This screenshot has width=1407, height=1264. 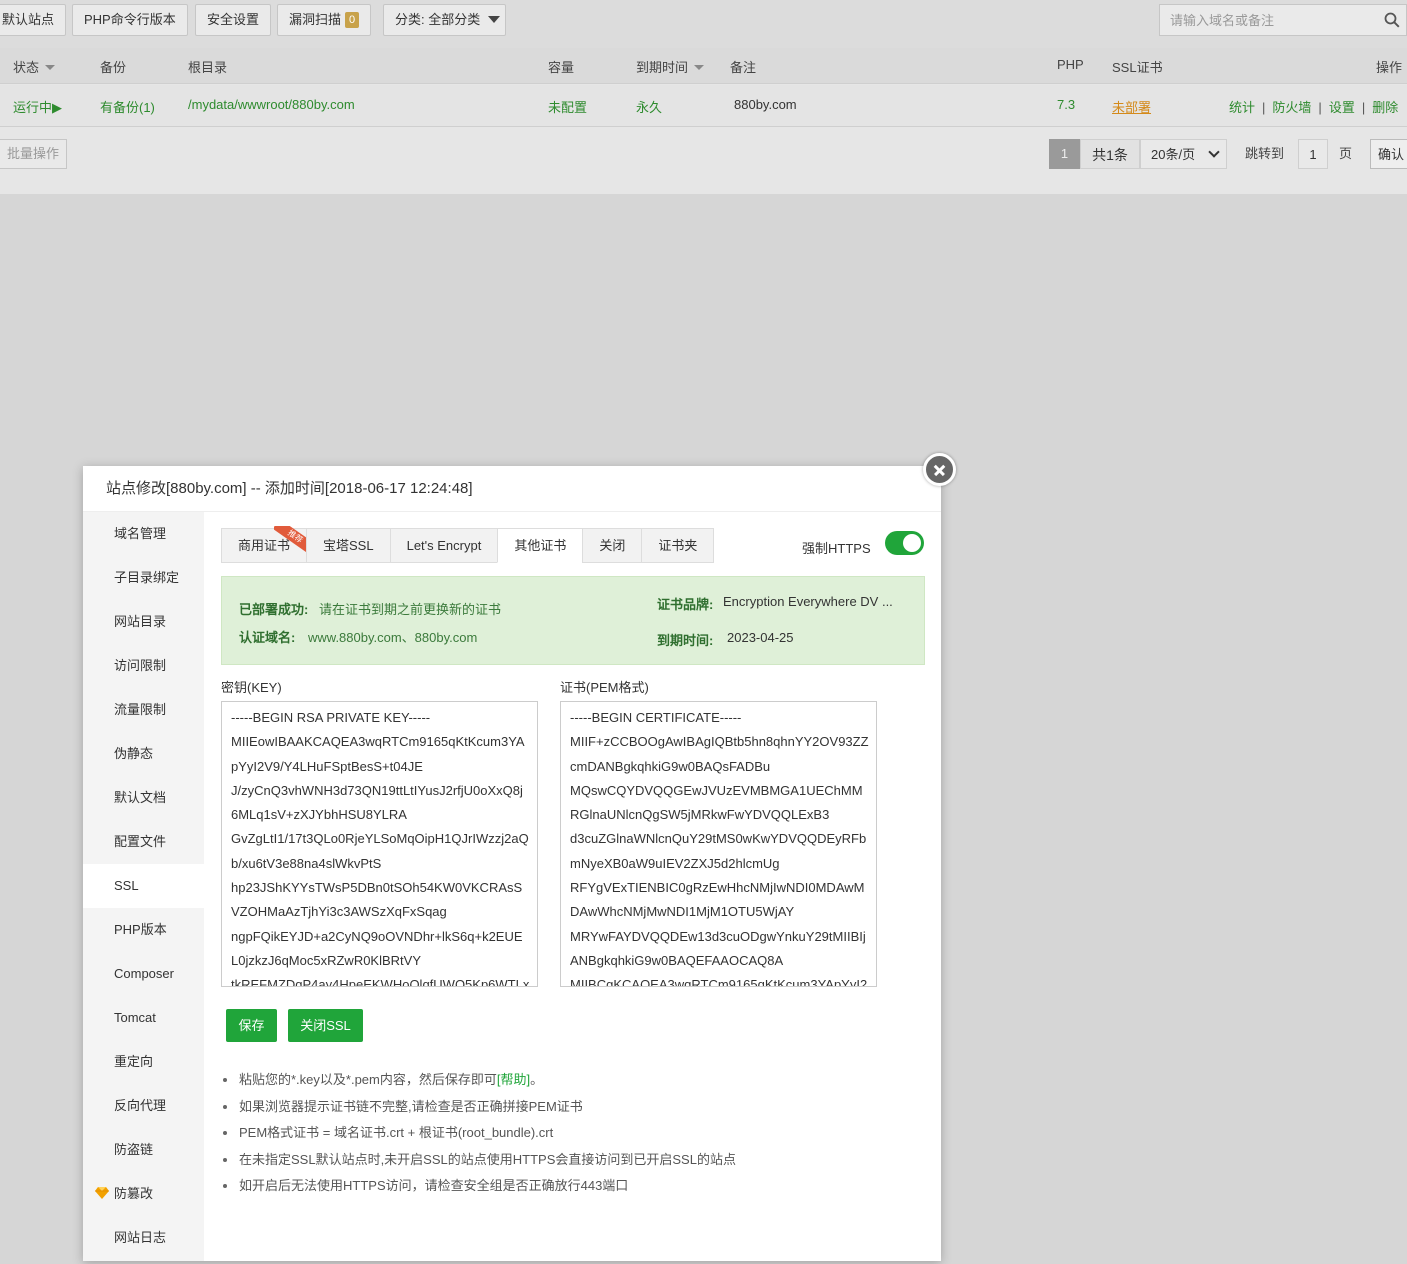 I want to click on recommend-ribbon-label: 推荐, so click(x=292, y=539).